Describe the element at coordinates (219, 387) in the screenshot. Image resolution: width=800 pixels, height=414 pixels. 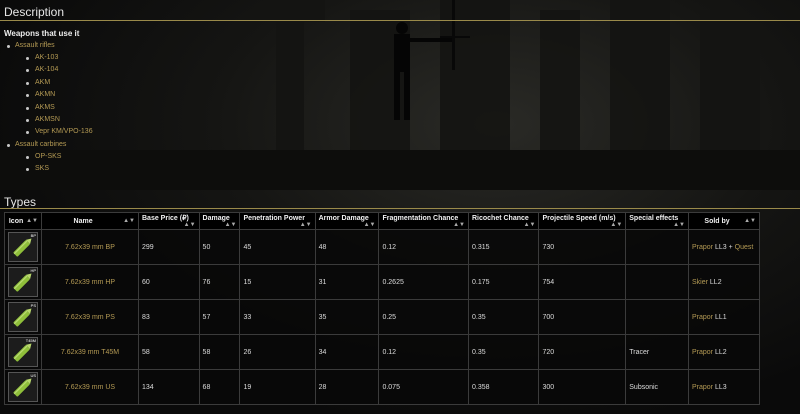
I see `damage-cell: 68` at that location.